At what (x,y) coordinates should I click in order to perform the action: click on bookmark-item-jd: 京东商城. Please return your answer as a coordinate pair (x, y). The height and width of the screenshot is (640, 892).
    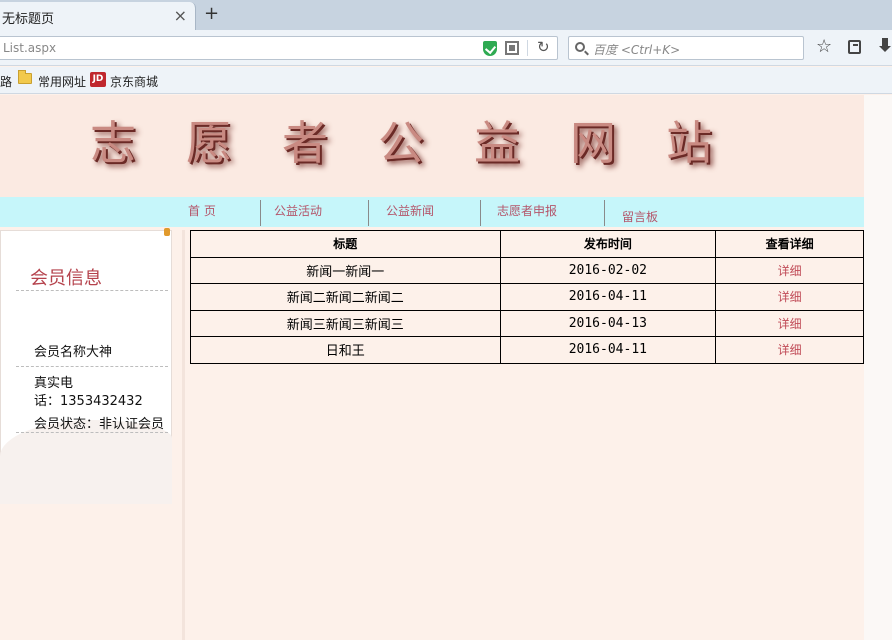
    Looking at the image, I should click on (134, 81).